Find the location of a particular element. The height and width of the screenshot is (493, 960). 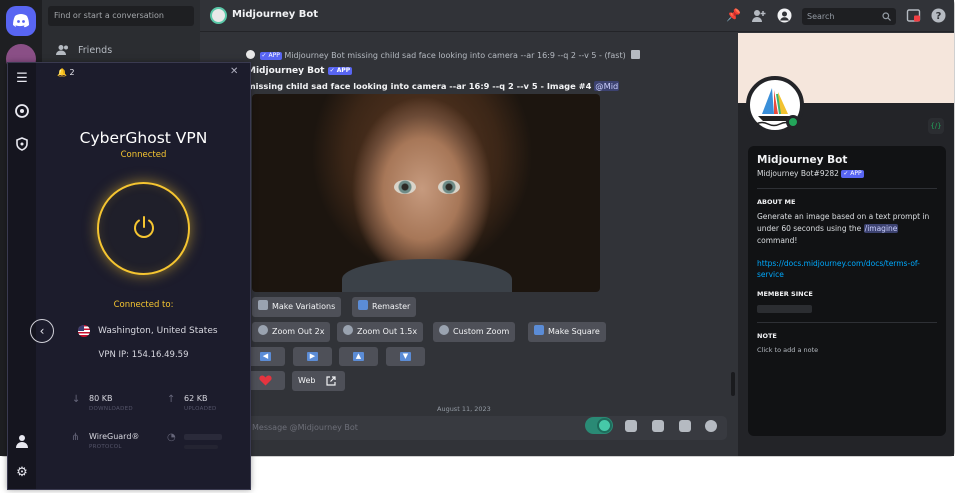

arrow-right-icon: ▶ is located at coordinates (312, 356).